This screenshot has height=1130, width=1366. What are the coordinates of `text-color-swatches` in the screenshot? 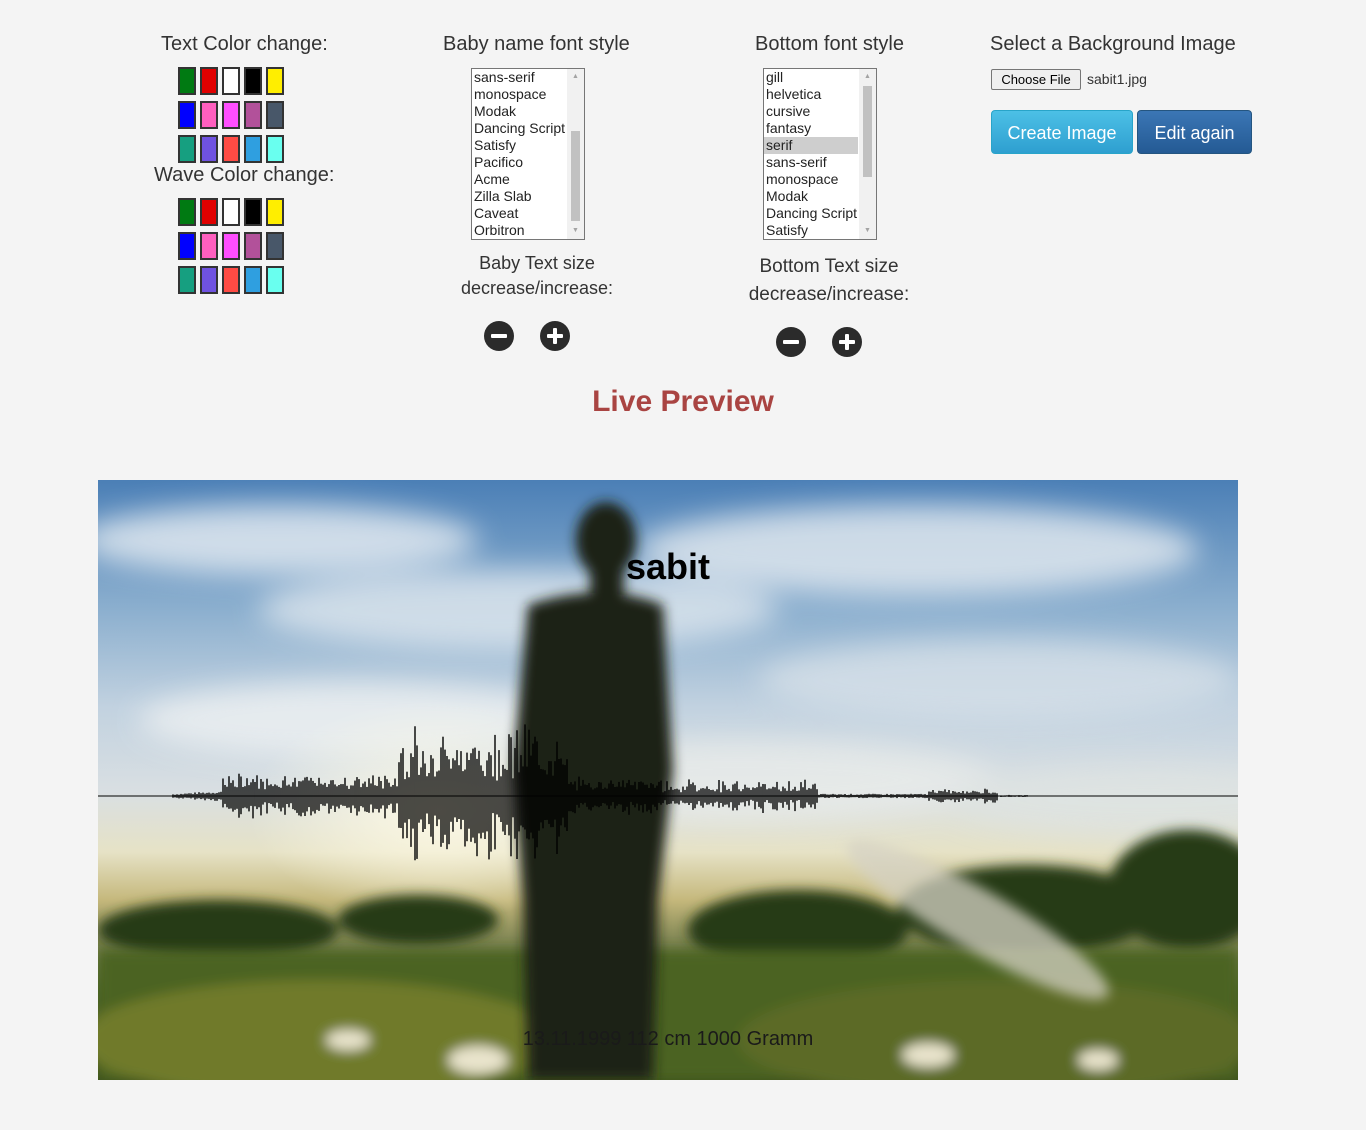 It's located at (238, 118).